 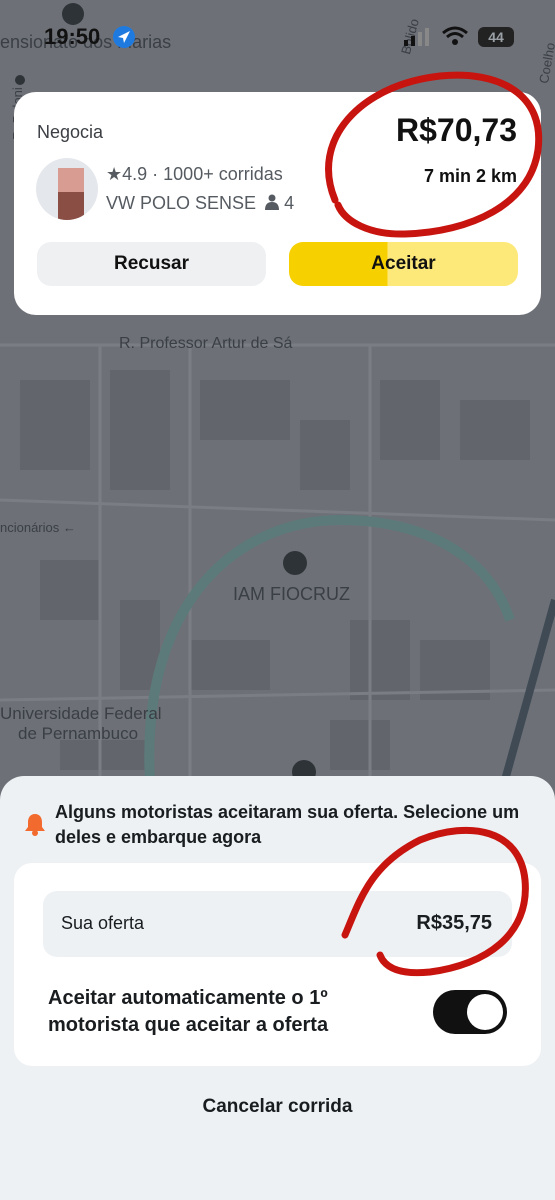 I want to click on driver-car: VW POLO SENSE 4, so click(x=200, y=203).